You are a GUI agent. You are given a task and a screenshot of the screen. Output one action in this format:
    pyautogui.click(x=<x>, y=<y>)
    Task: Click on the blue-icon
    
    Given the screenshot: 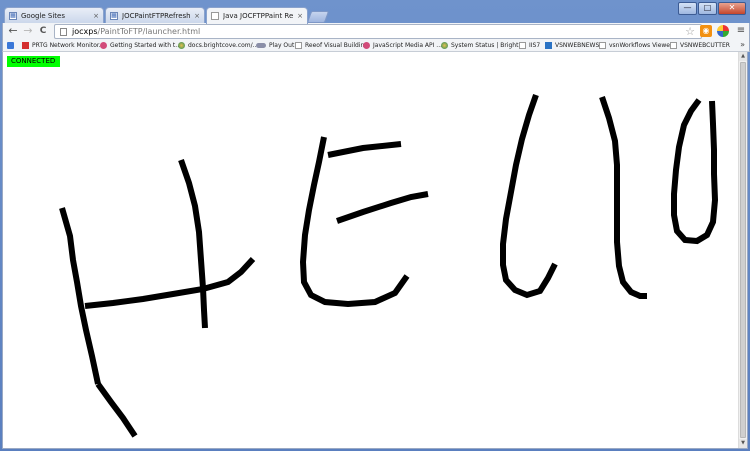 What is the action you would take?
    pyautogui.click(x=548, y=45)
    